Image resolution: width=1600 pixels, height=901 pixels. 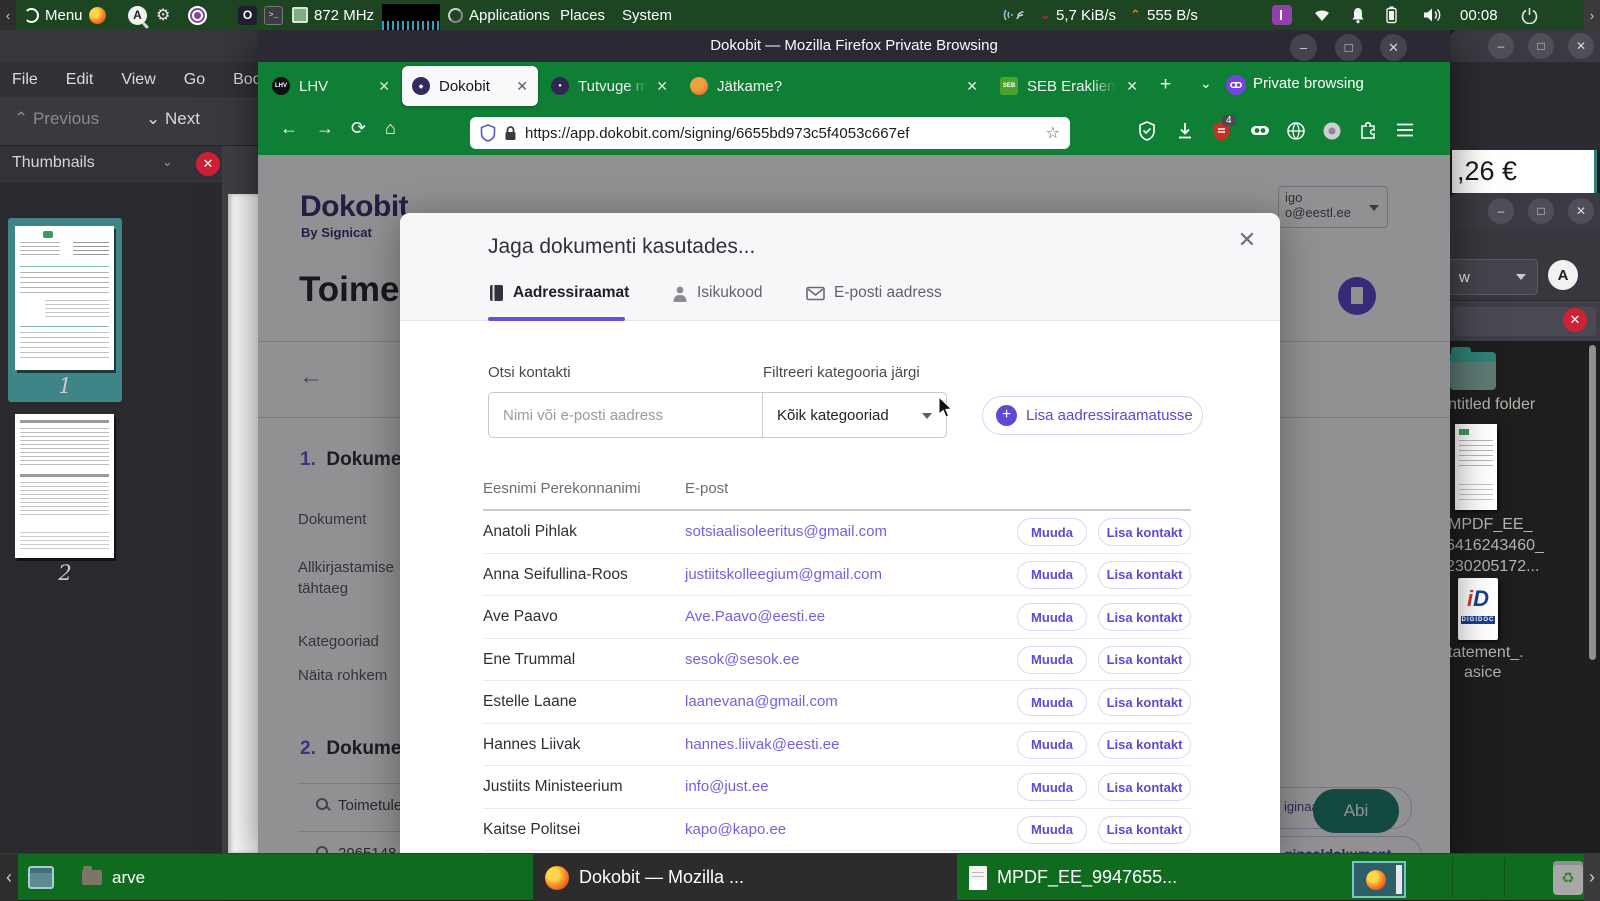 What do you see at coordinates (1493, 277) in the screenshot?
I see `zoom-dropdown: w` at bounding box center [1493, 277].